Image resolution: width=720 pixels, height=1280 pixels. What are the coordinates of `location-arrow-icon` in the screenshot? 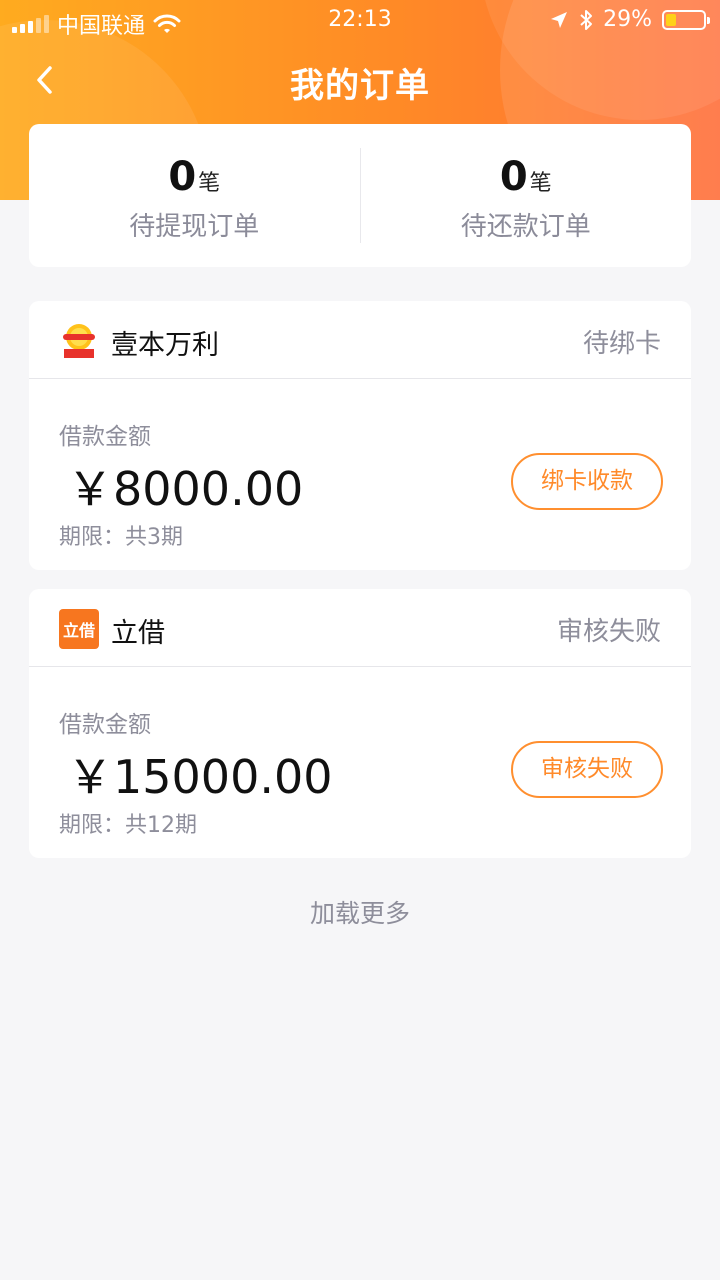 It's located at (559, 19).